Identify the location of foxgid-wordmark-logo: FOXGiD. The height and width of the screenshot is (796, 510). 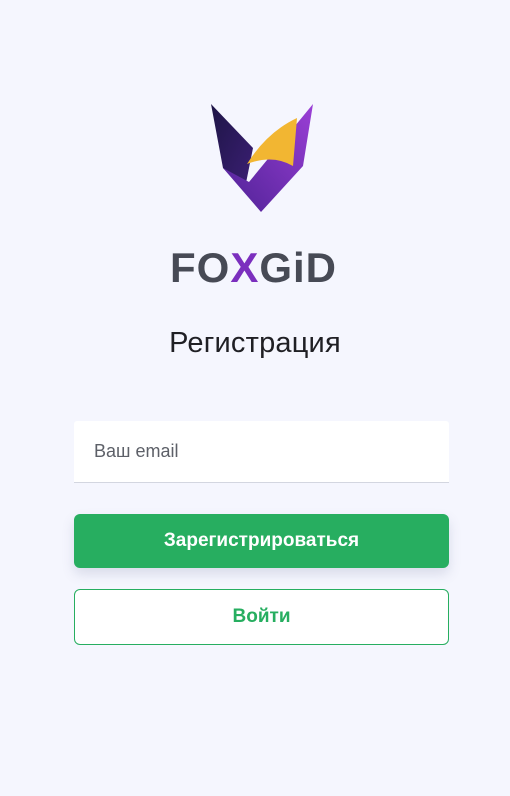
(253, 267).